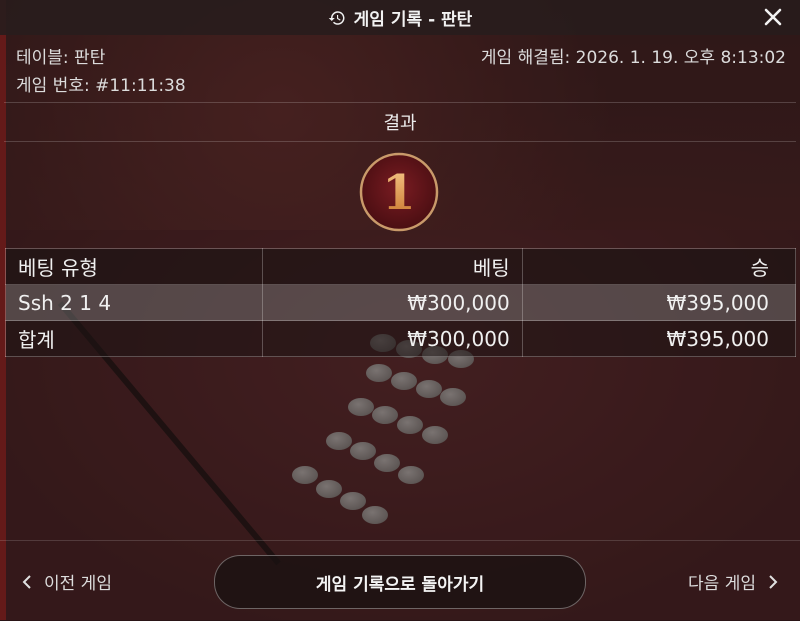 The image size is (800, 621). I want to click on chevron-left-icon, so click(26, 581).